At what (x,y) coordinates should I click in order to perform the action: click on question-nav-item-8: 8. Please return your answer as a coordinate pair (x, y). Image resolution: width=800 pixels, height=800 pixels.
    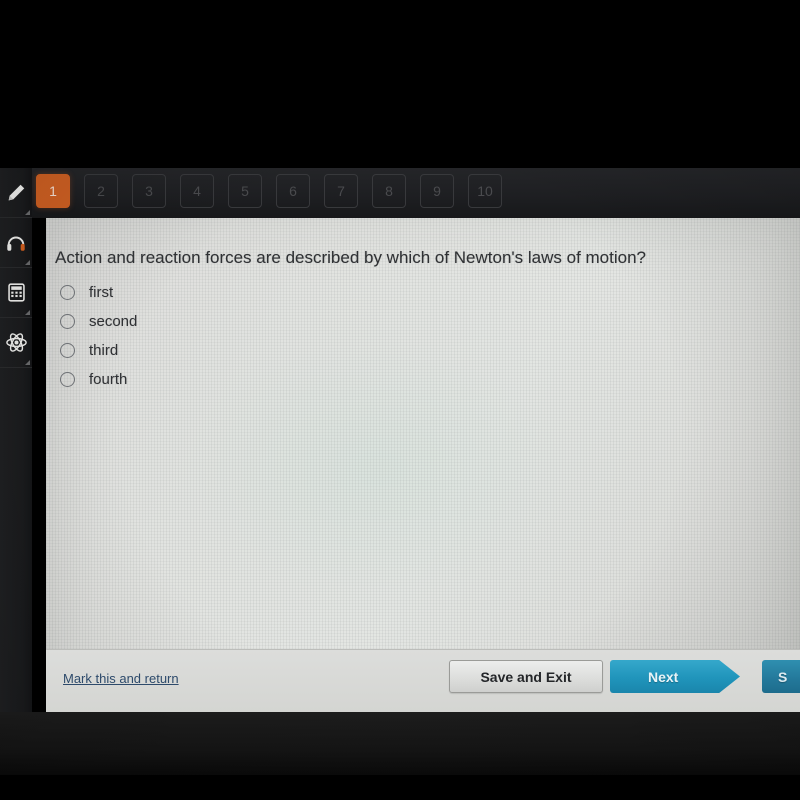
    Looking at the image, I should click on (389, 191).